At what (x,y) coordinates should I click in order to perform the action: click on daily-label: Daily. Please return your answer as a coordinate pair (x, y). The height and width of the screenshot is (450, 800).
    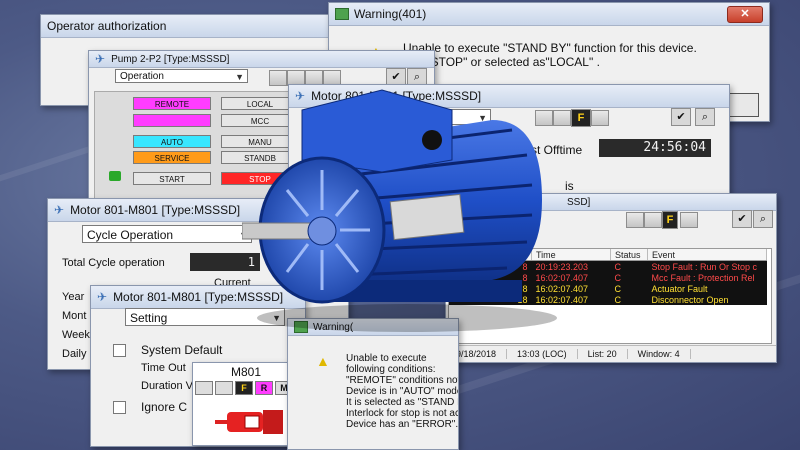
    Looking at the image, I should click on (74, 354).